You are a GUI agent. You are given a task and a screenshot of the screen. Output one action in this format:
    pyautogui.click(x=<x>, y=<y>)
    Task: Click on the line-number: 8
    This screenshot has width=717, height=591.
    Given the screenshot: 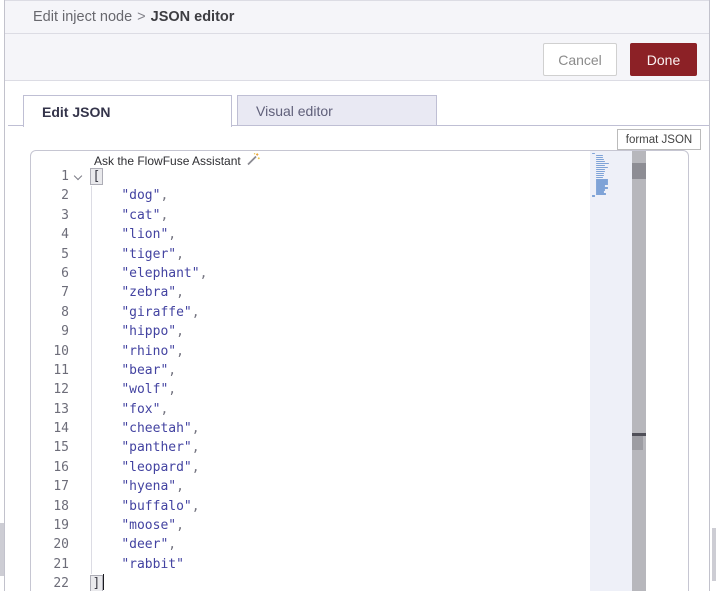 What is the action you would take?
    pyautogui.click(x=50, y=312)
    